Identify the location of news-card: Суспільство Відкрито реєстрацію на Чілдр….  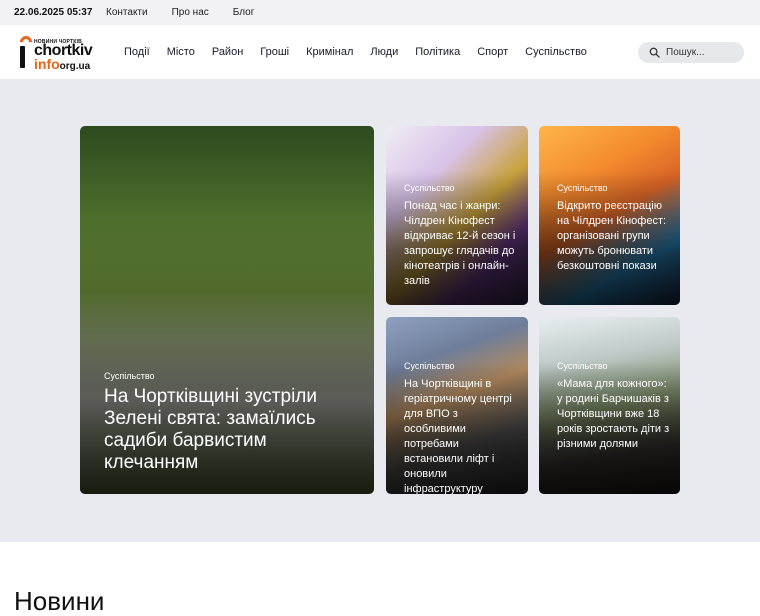
(609, 215).